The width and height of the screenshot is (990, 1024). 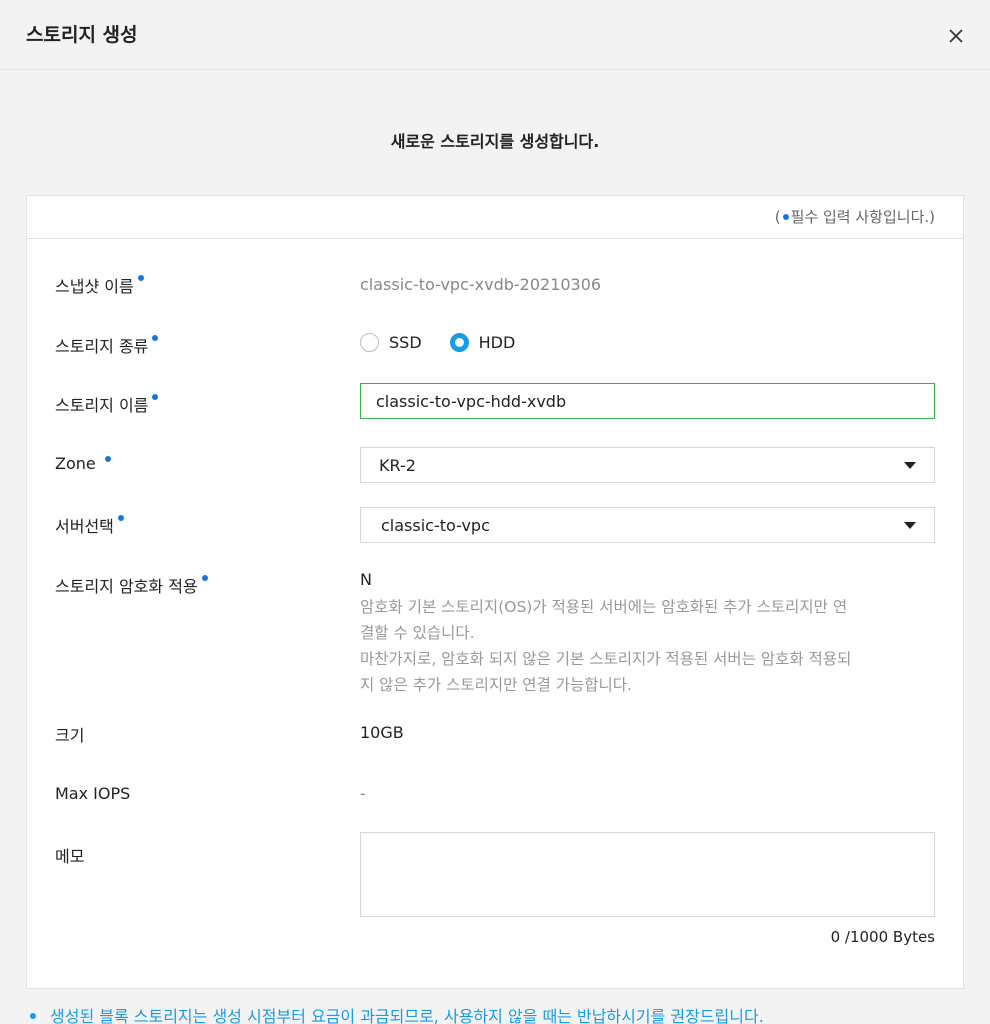 What do you see at coordinates (647, 465) in the screenshot?
I see `zone-select: KR-2` at bounding box center [647, 465].